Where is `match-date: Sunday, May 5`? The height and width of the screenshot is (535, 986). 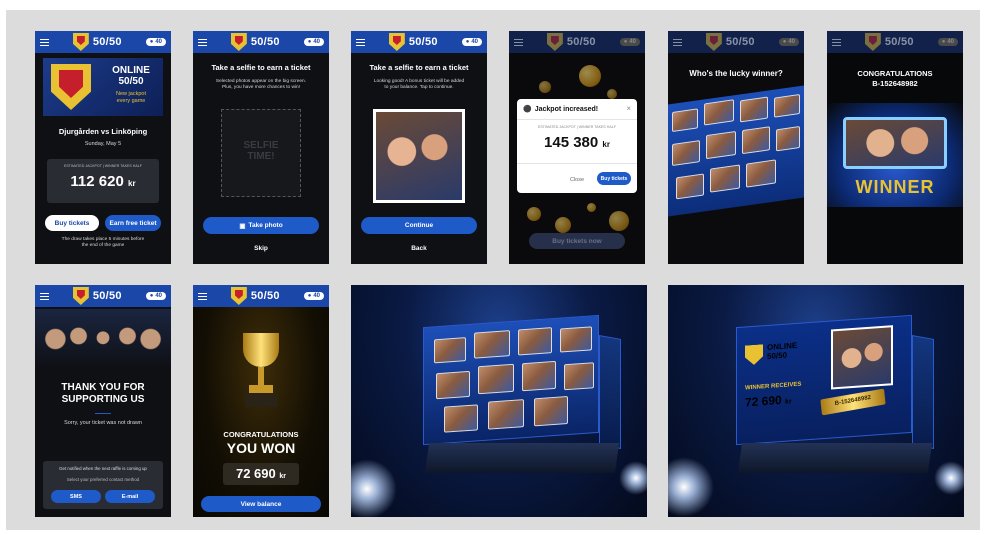 match-date: Sunday, May 5 is located at coordinates (103, 144).